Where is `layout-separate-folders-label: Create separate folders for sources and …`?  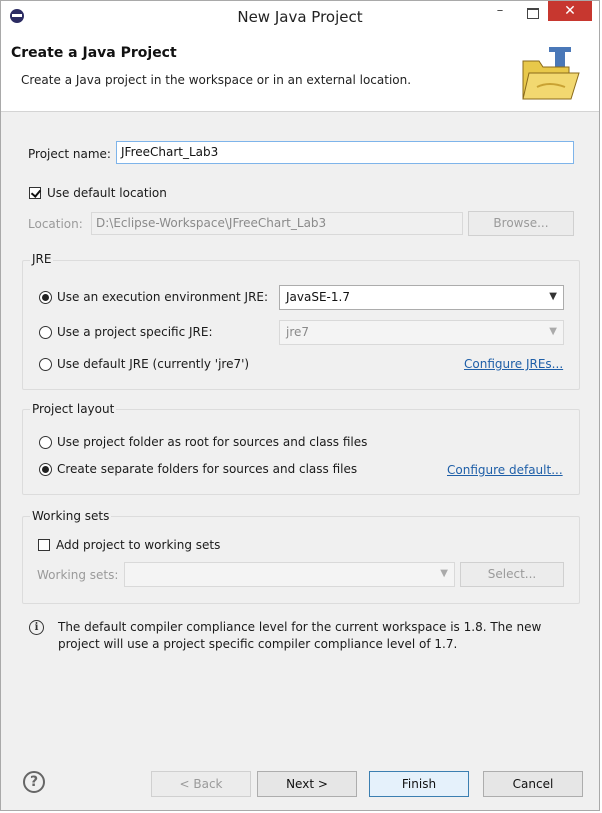 layout-separate-folders-label: Create separate folders for sources and … is located at coordinates (207, 469).